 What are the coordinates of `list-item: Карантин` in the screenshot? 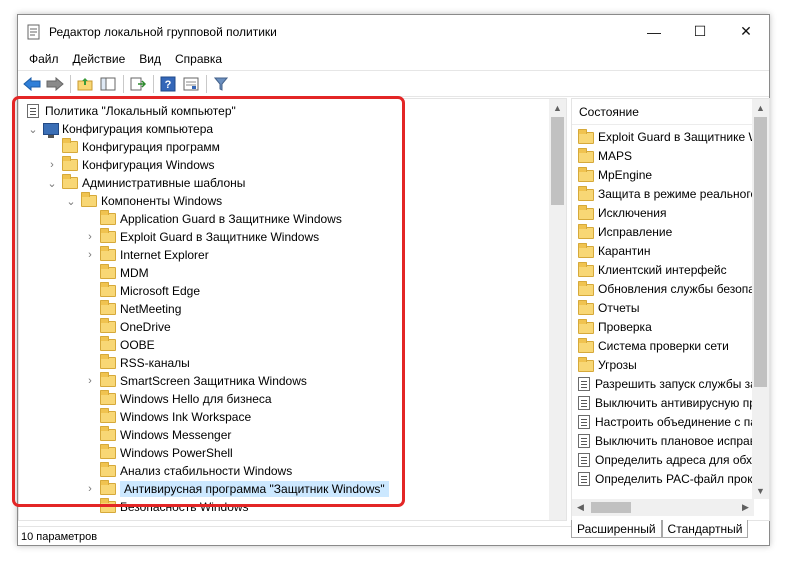 It's located at (614, 250).